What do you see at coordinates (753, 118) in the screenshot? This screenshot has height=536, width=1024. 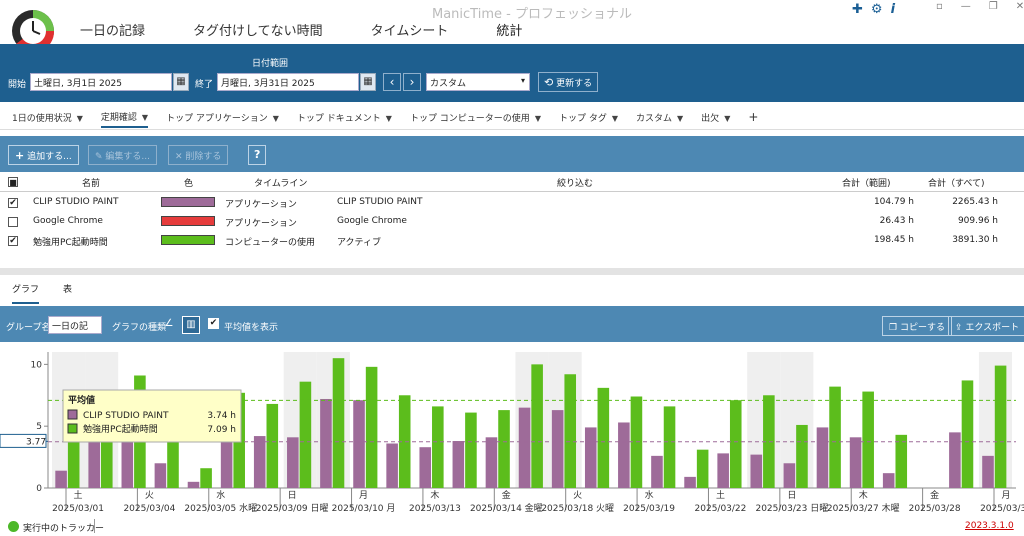 I see `add-subtab-icon: +` at bounding box center [753, 118].